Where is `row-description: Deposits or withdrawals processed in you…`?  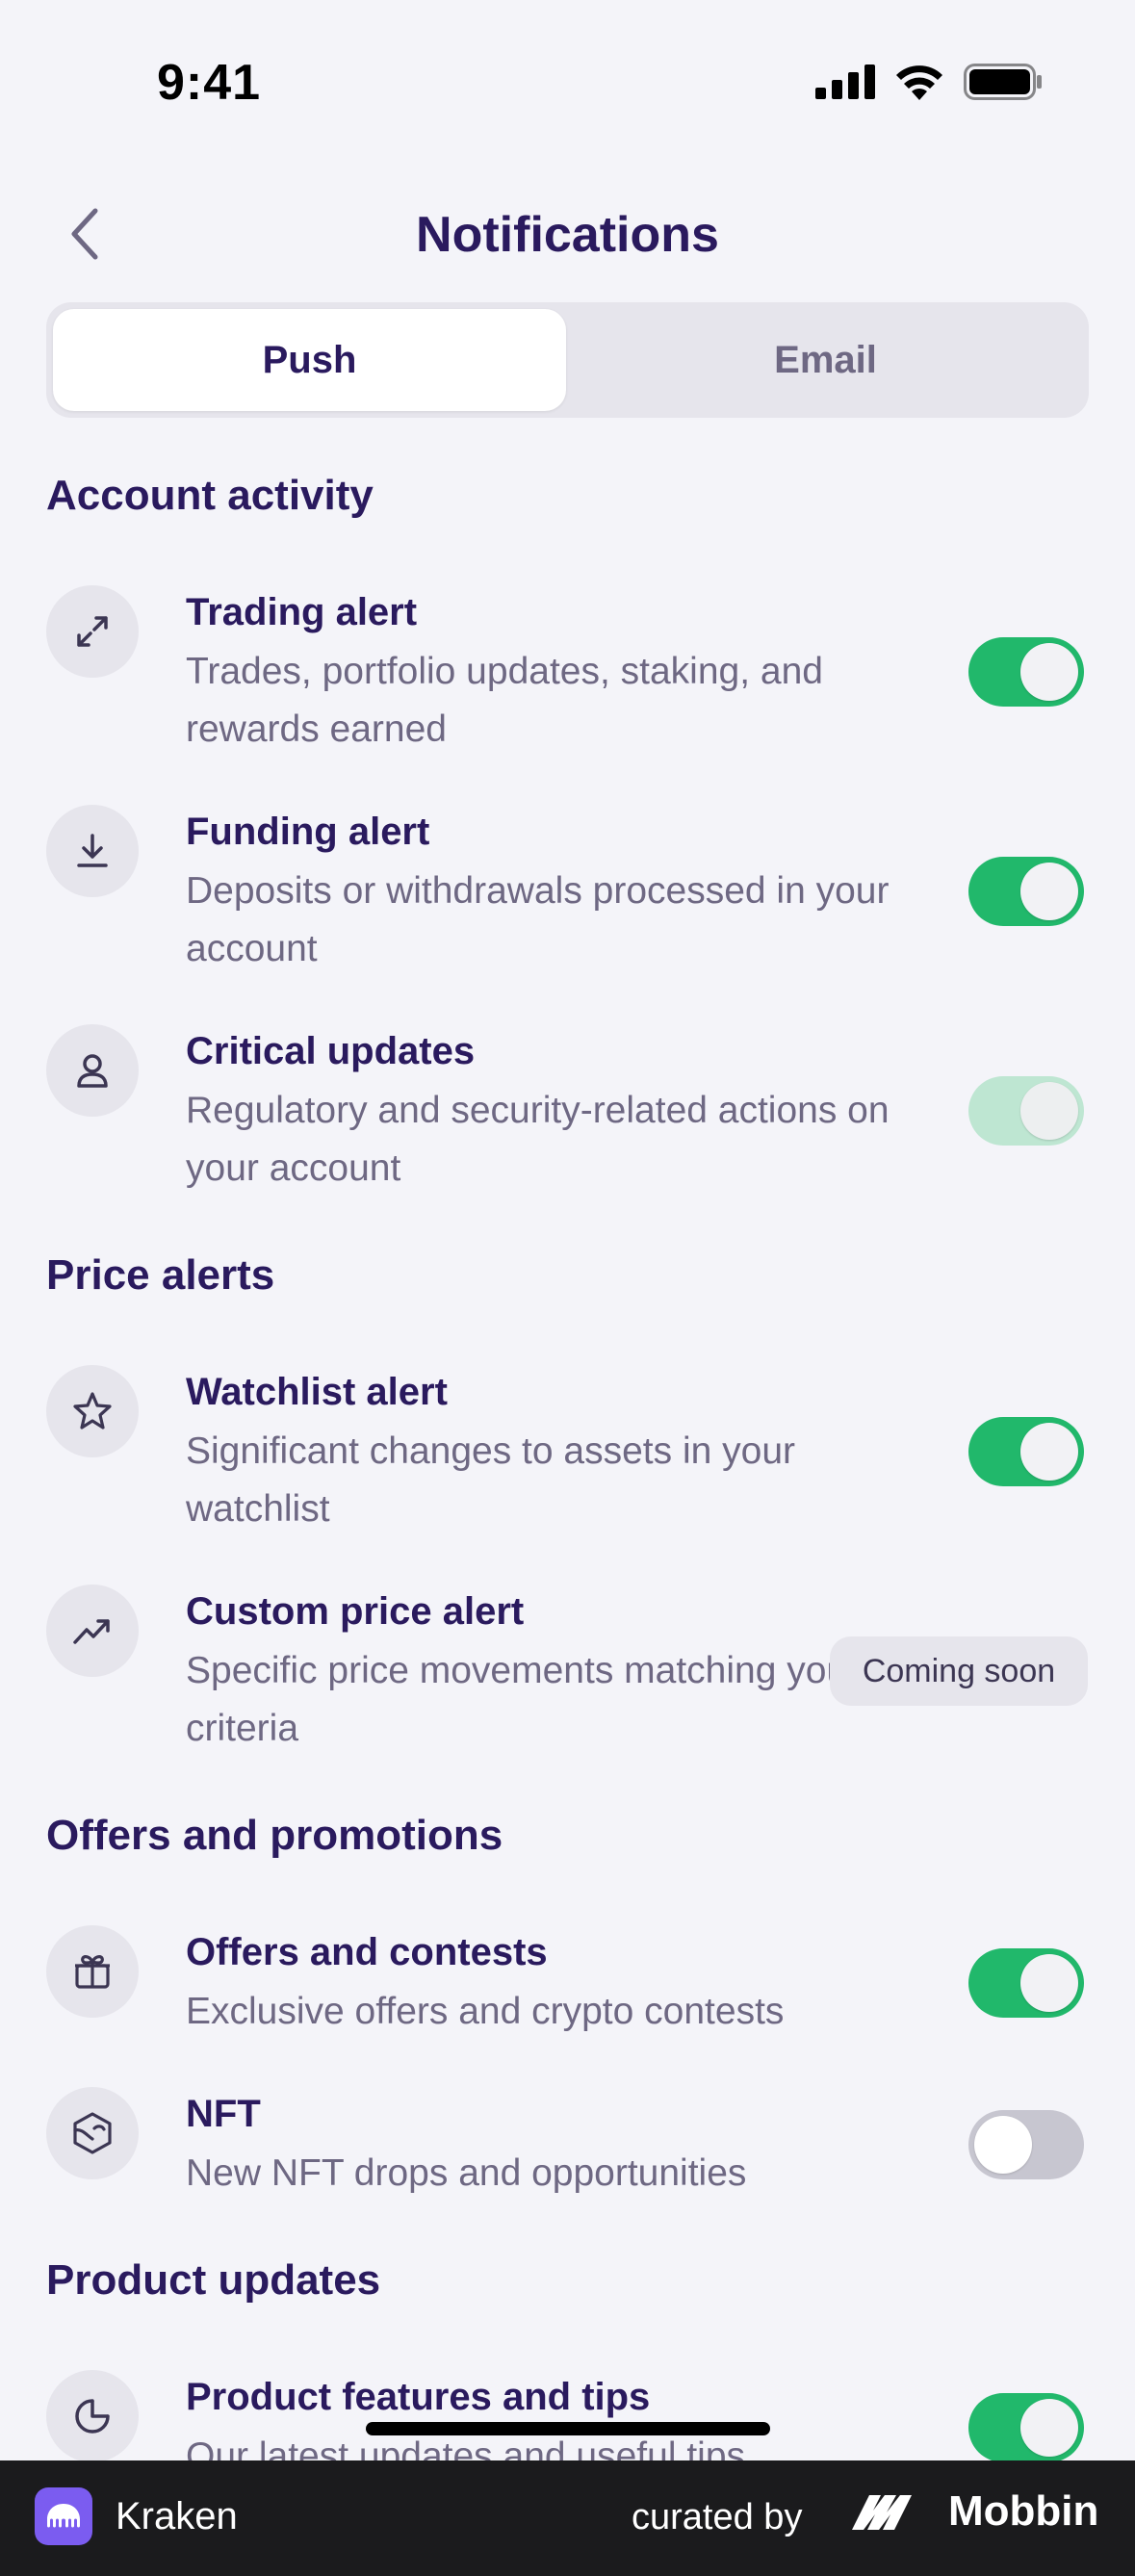
row-description: Deposits or withdrawals processed in you… is located at coordinates (538, 920).